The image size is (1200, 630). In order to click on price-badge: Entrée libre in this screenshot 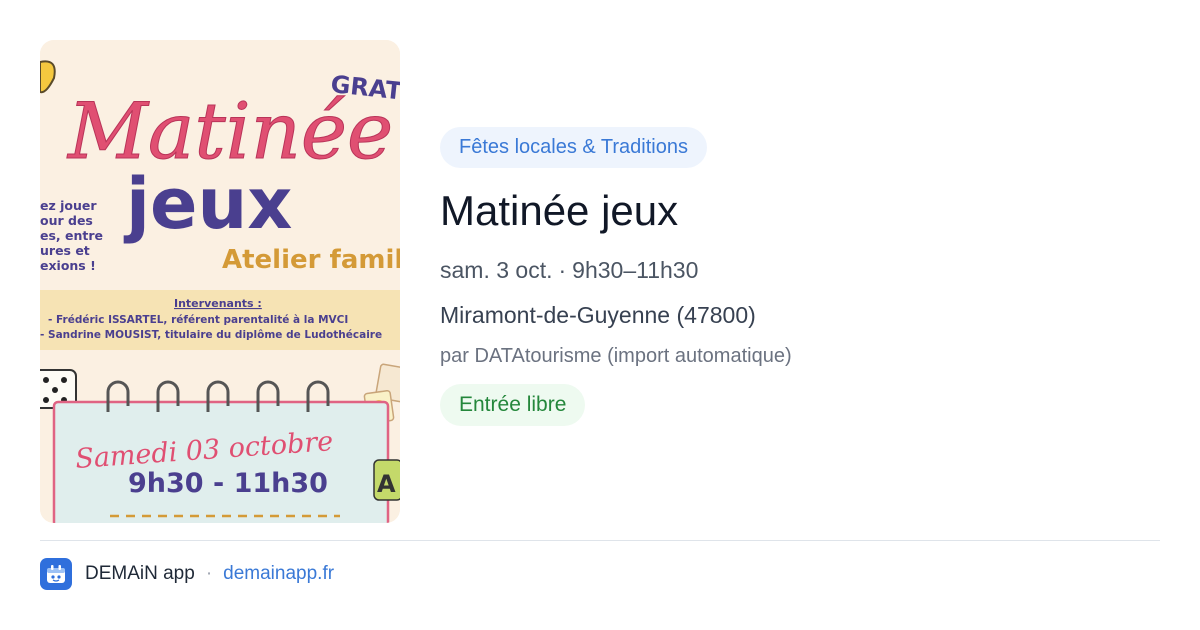, I will do `click(513, 405)`.